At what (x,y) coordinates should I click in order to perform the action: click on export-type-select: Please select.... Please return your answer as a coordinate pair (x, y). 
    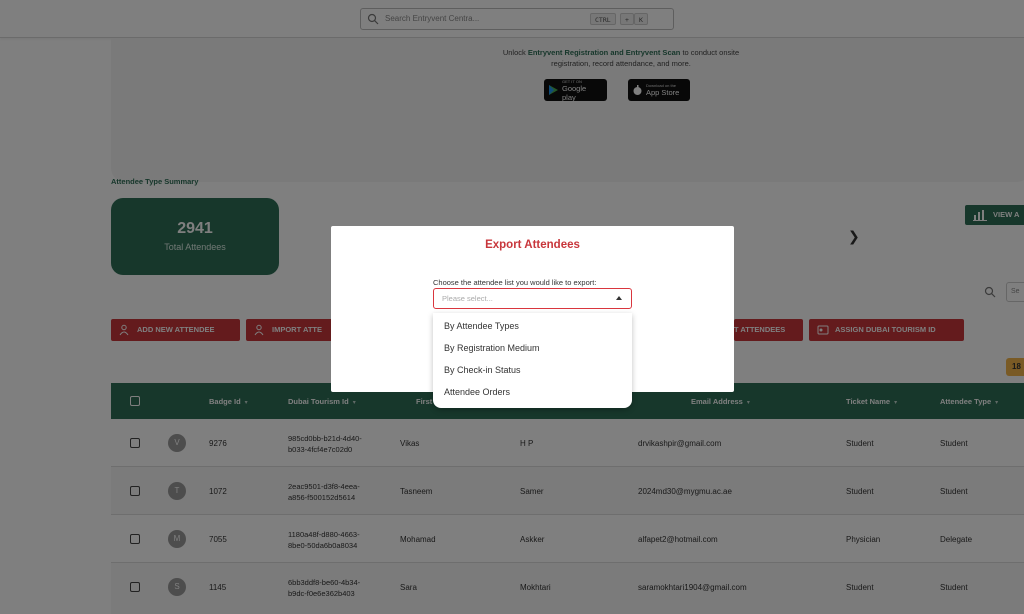
    Looking at the image, I should click on (532, 298).